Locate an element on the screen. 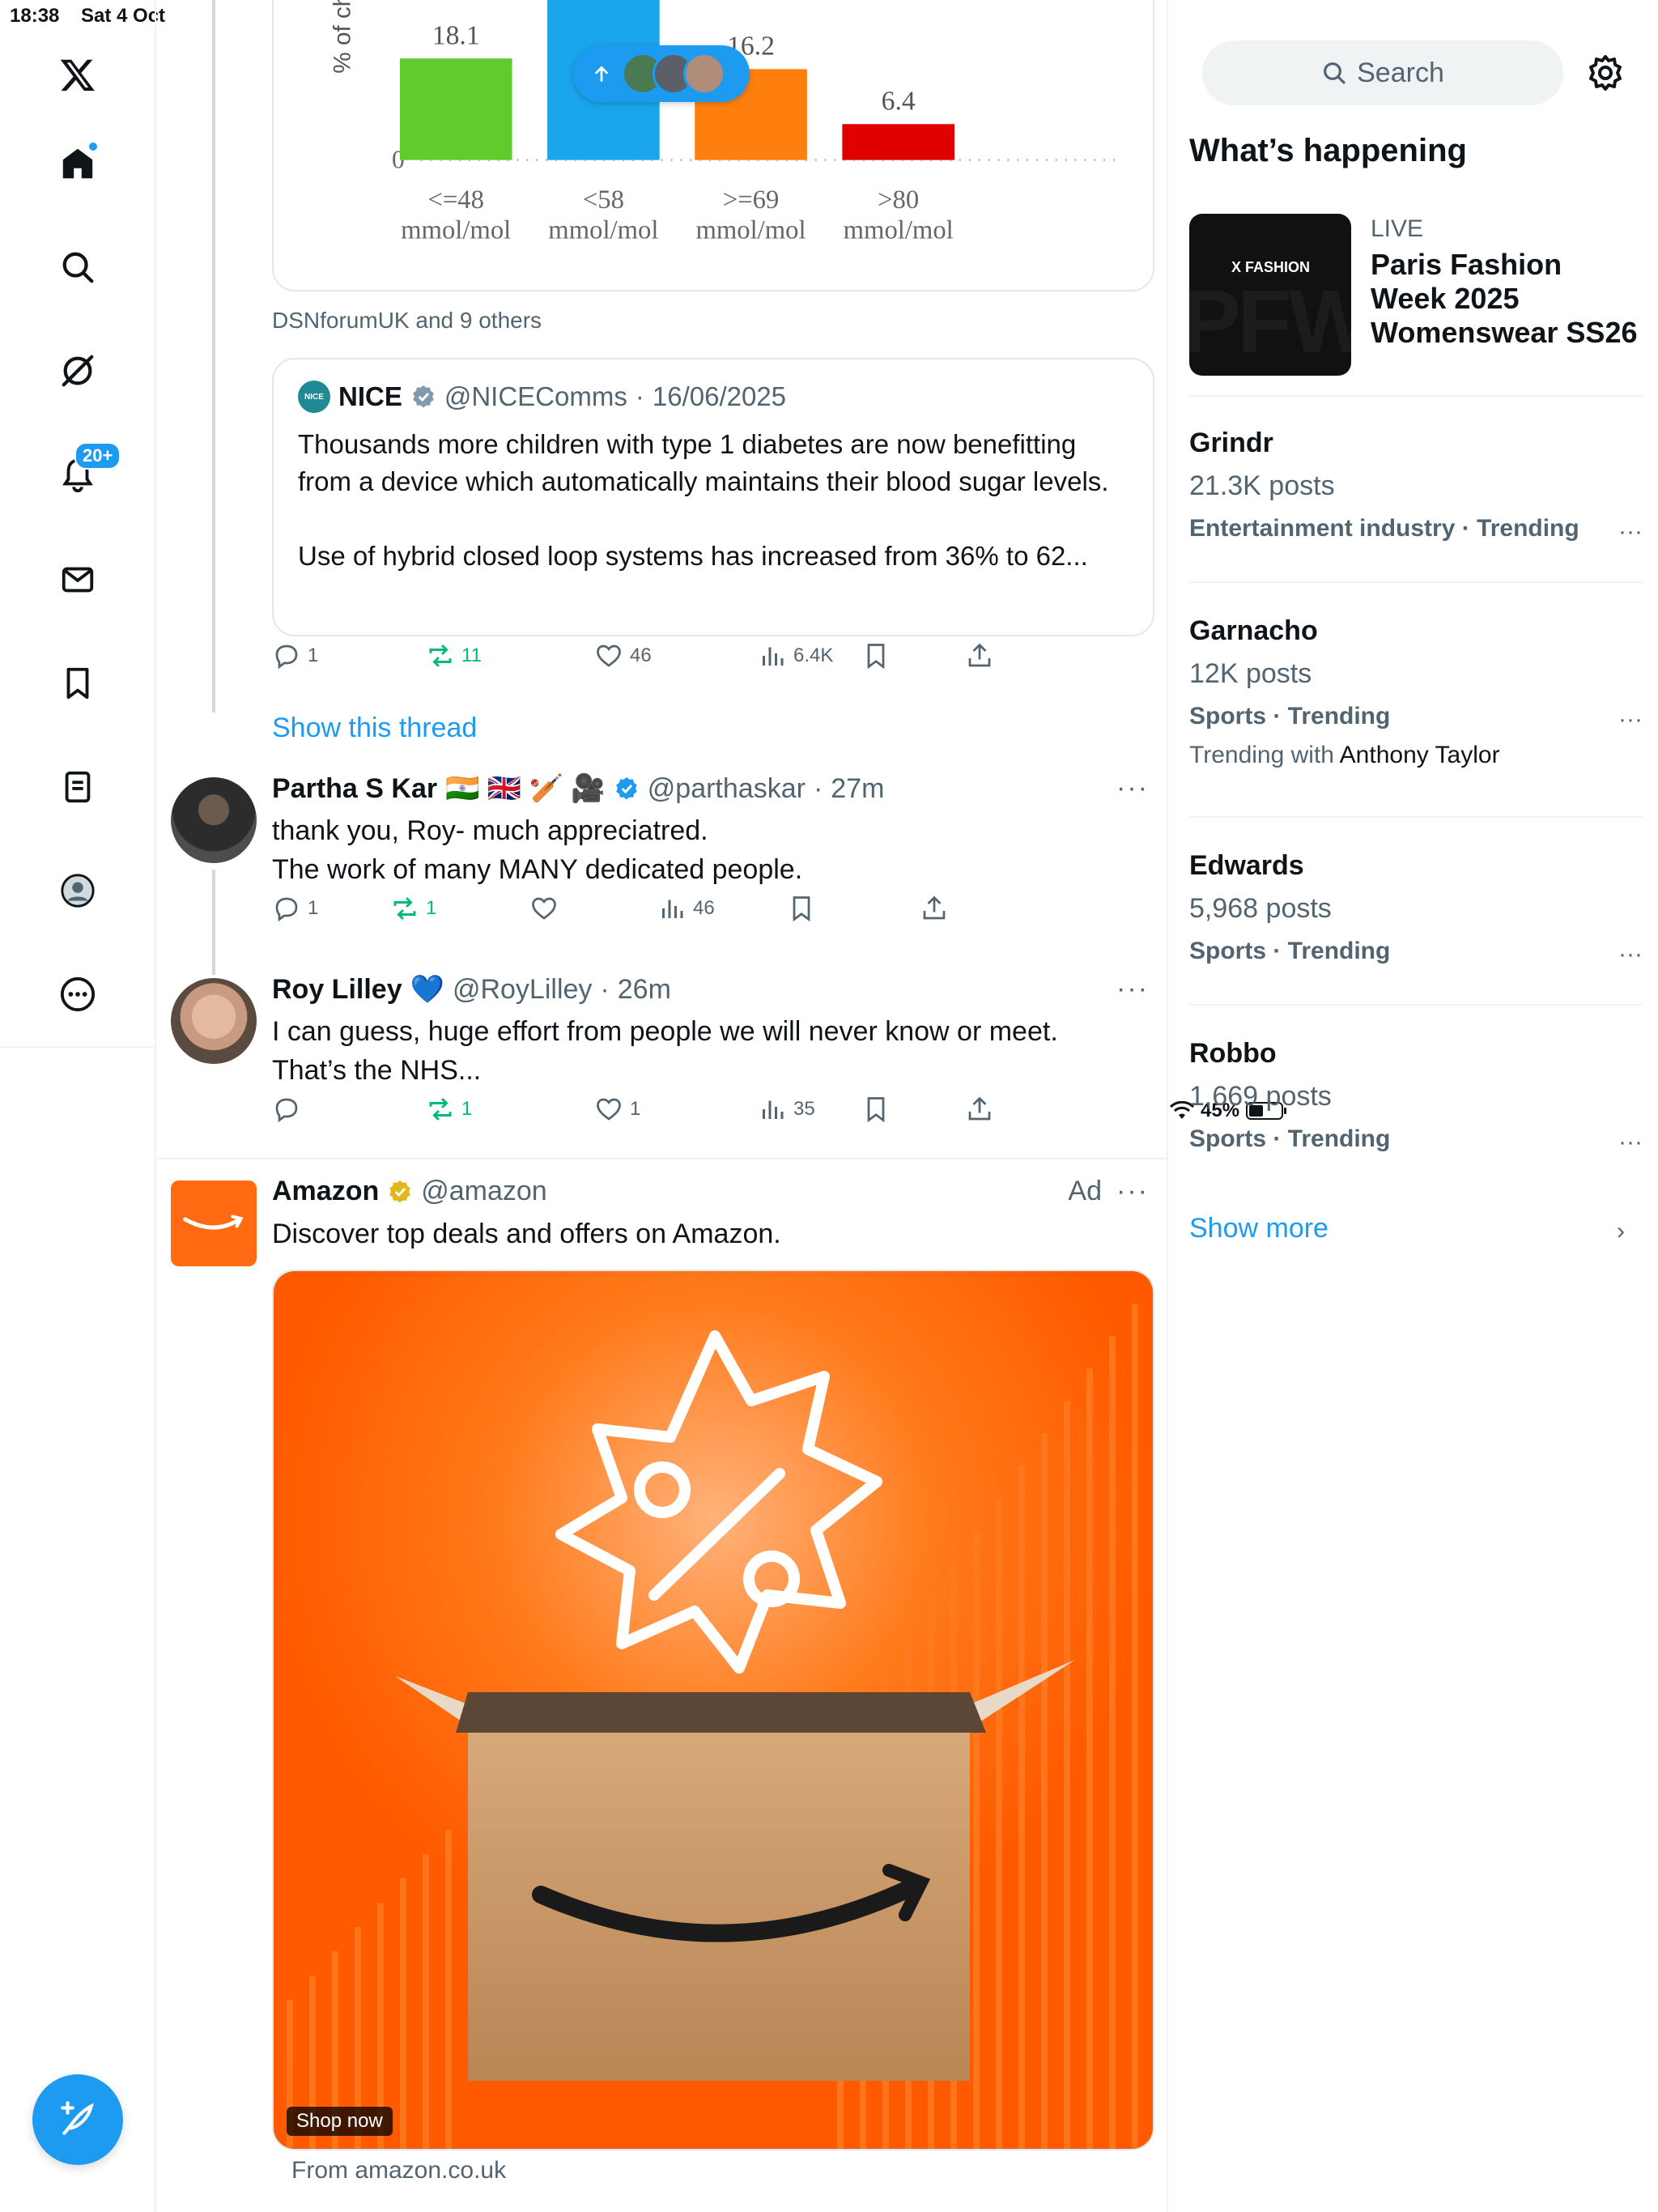 The height and width of the screenshot is (2212, 1658). like-button: 1 is located at coordinates (617, 1110).